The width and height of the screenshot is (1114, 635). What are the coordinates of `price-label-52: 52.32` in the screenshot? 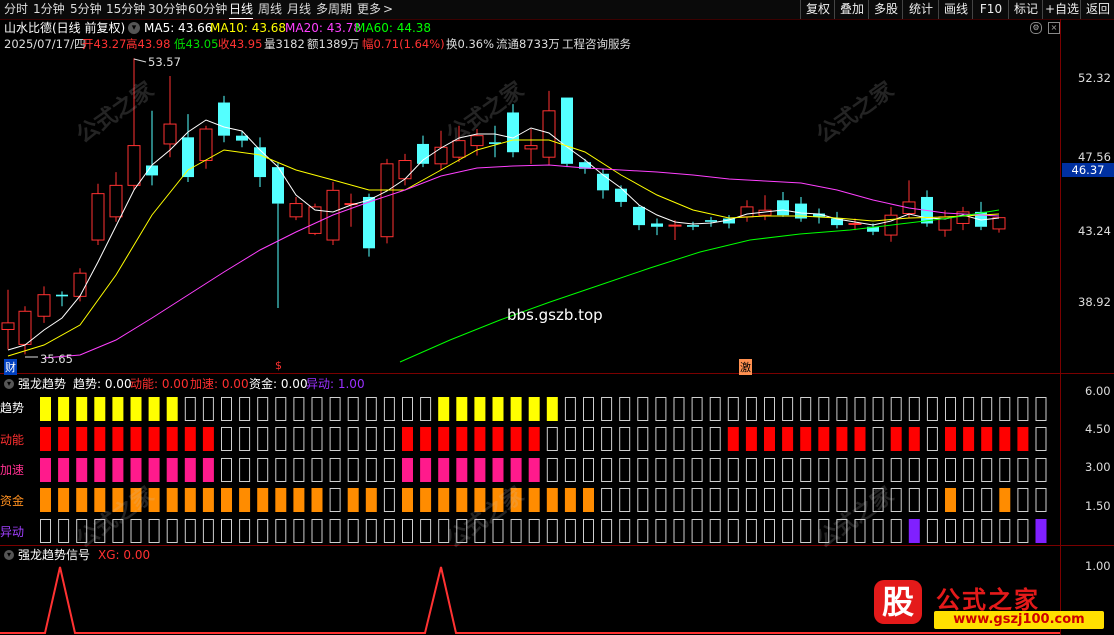 It's located at (1094, 78).